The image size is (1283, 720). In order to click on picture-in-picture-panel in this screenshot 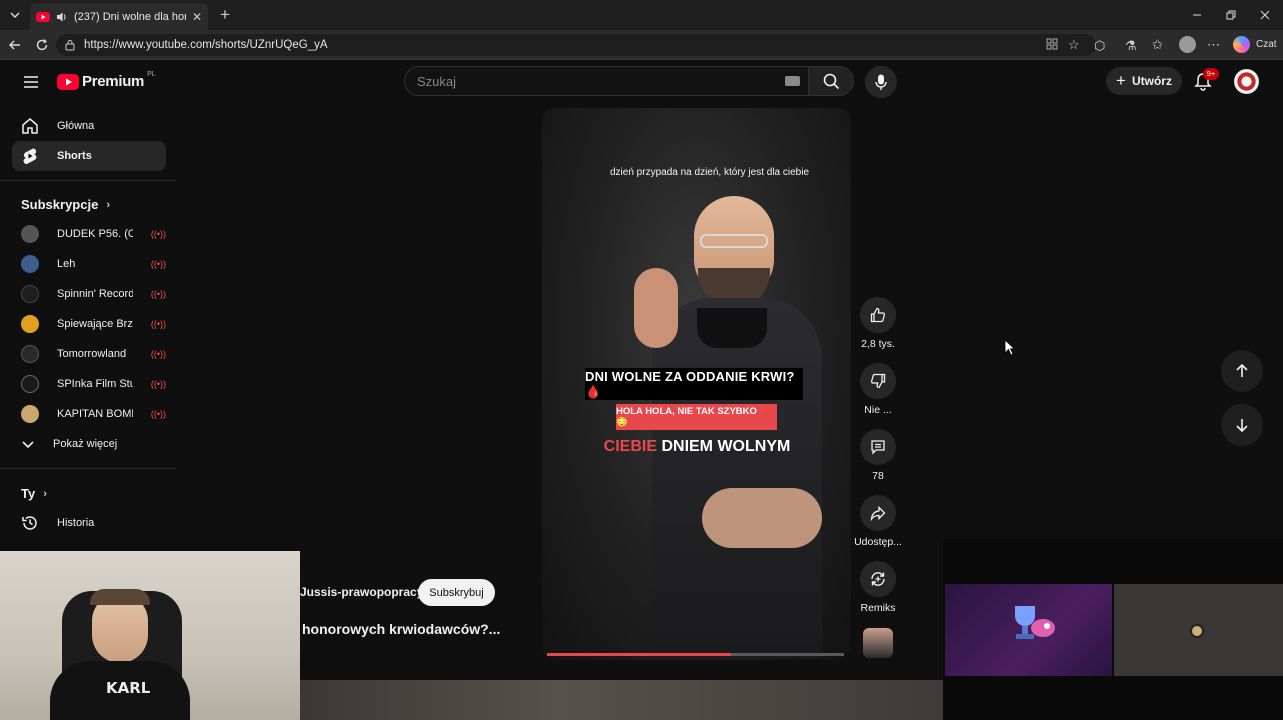, I will do `click(1113, 629)`.